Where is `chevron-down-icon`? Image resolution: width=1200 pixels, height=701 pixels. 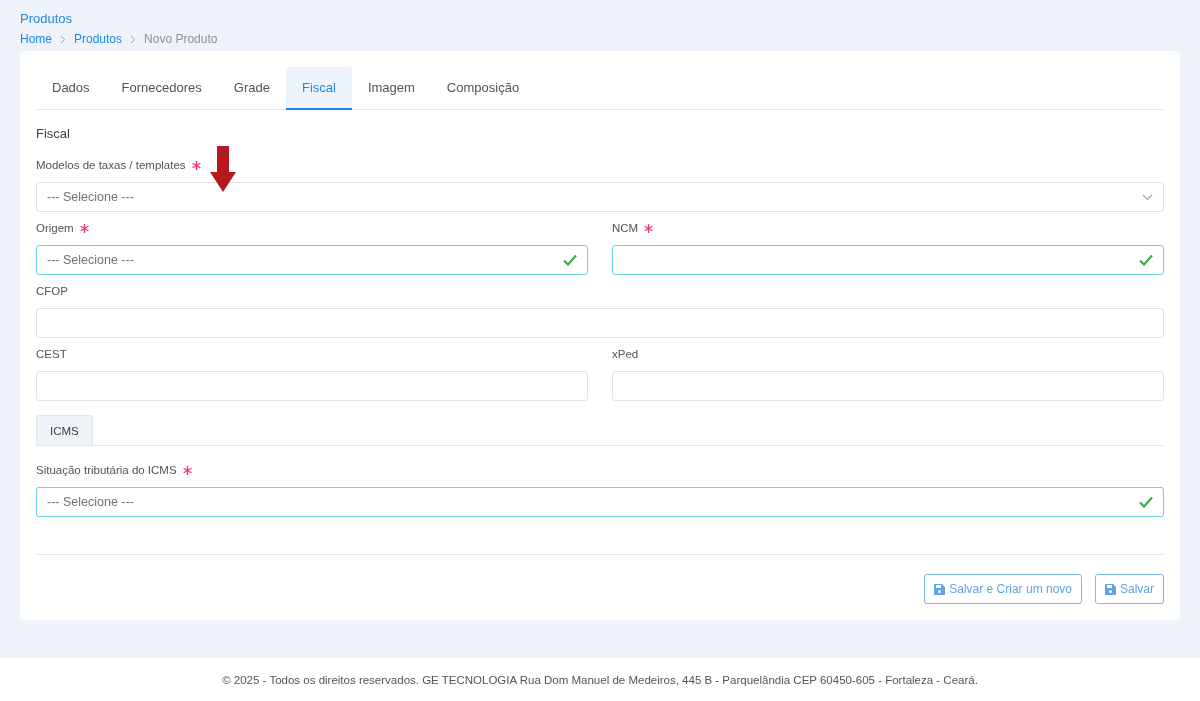 chevron-down-icon is located at coordinates (1147, 197).